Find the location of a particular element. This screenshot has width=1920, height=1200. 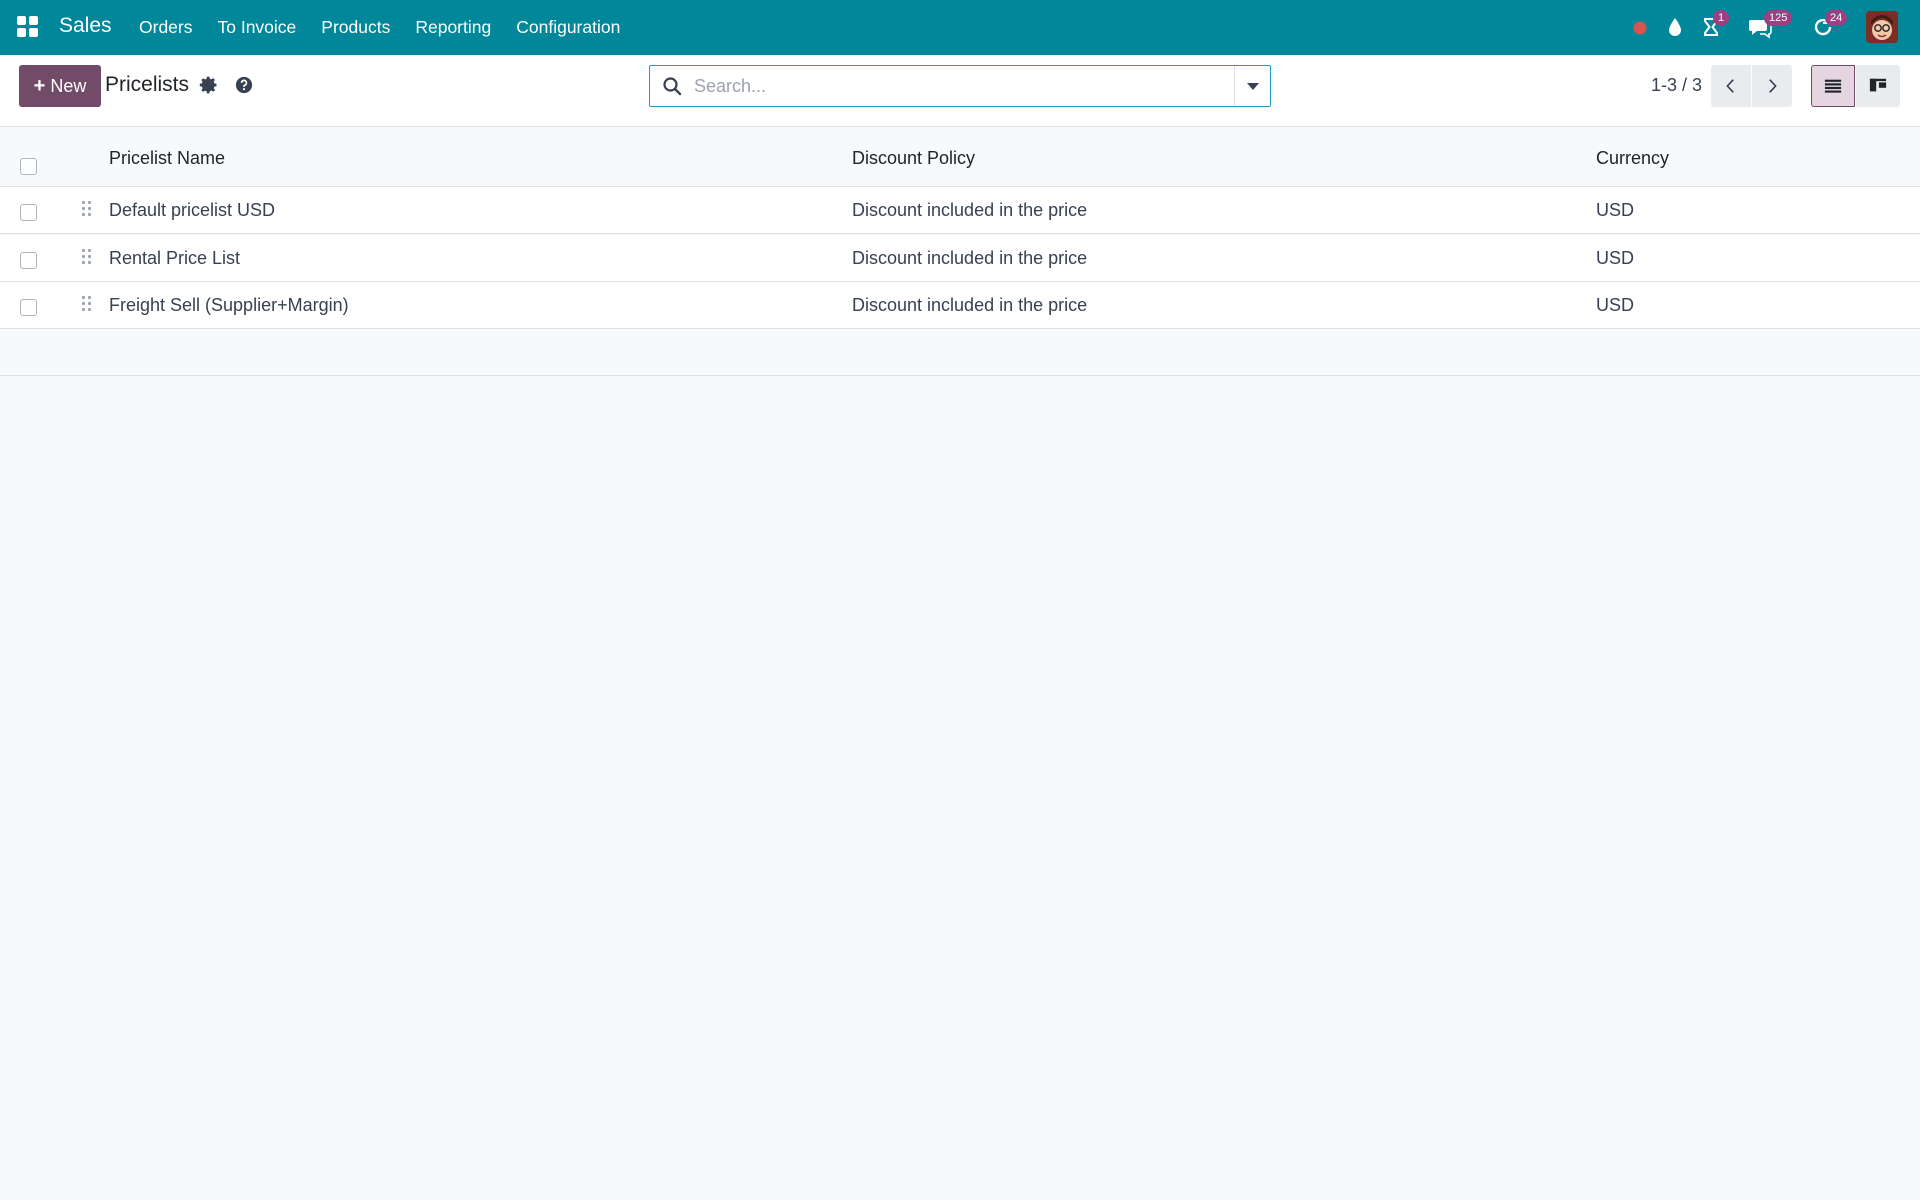

search-options-toggle is located at coordinates (1252, 86).